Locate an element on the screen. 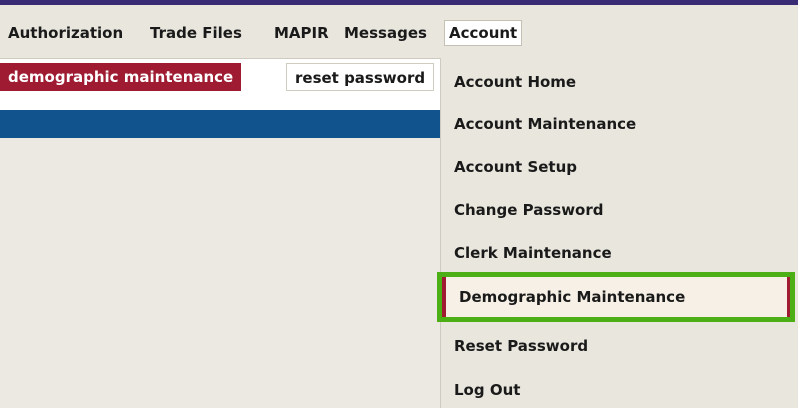  menu-item-change-password: Change Password is located at coordinates (619, 210).